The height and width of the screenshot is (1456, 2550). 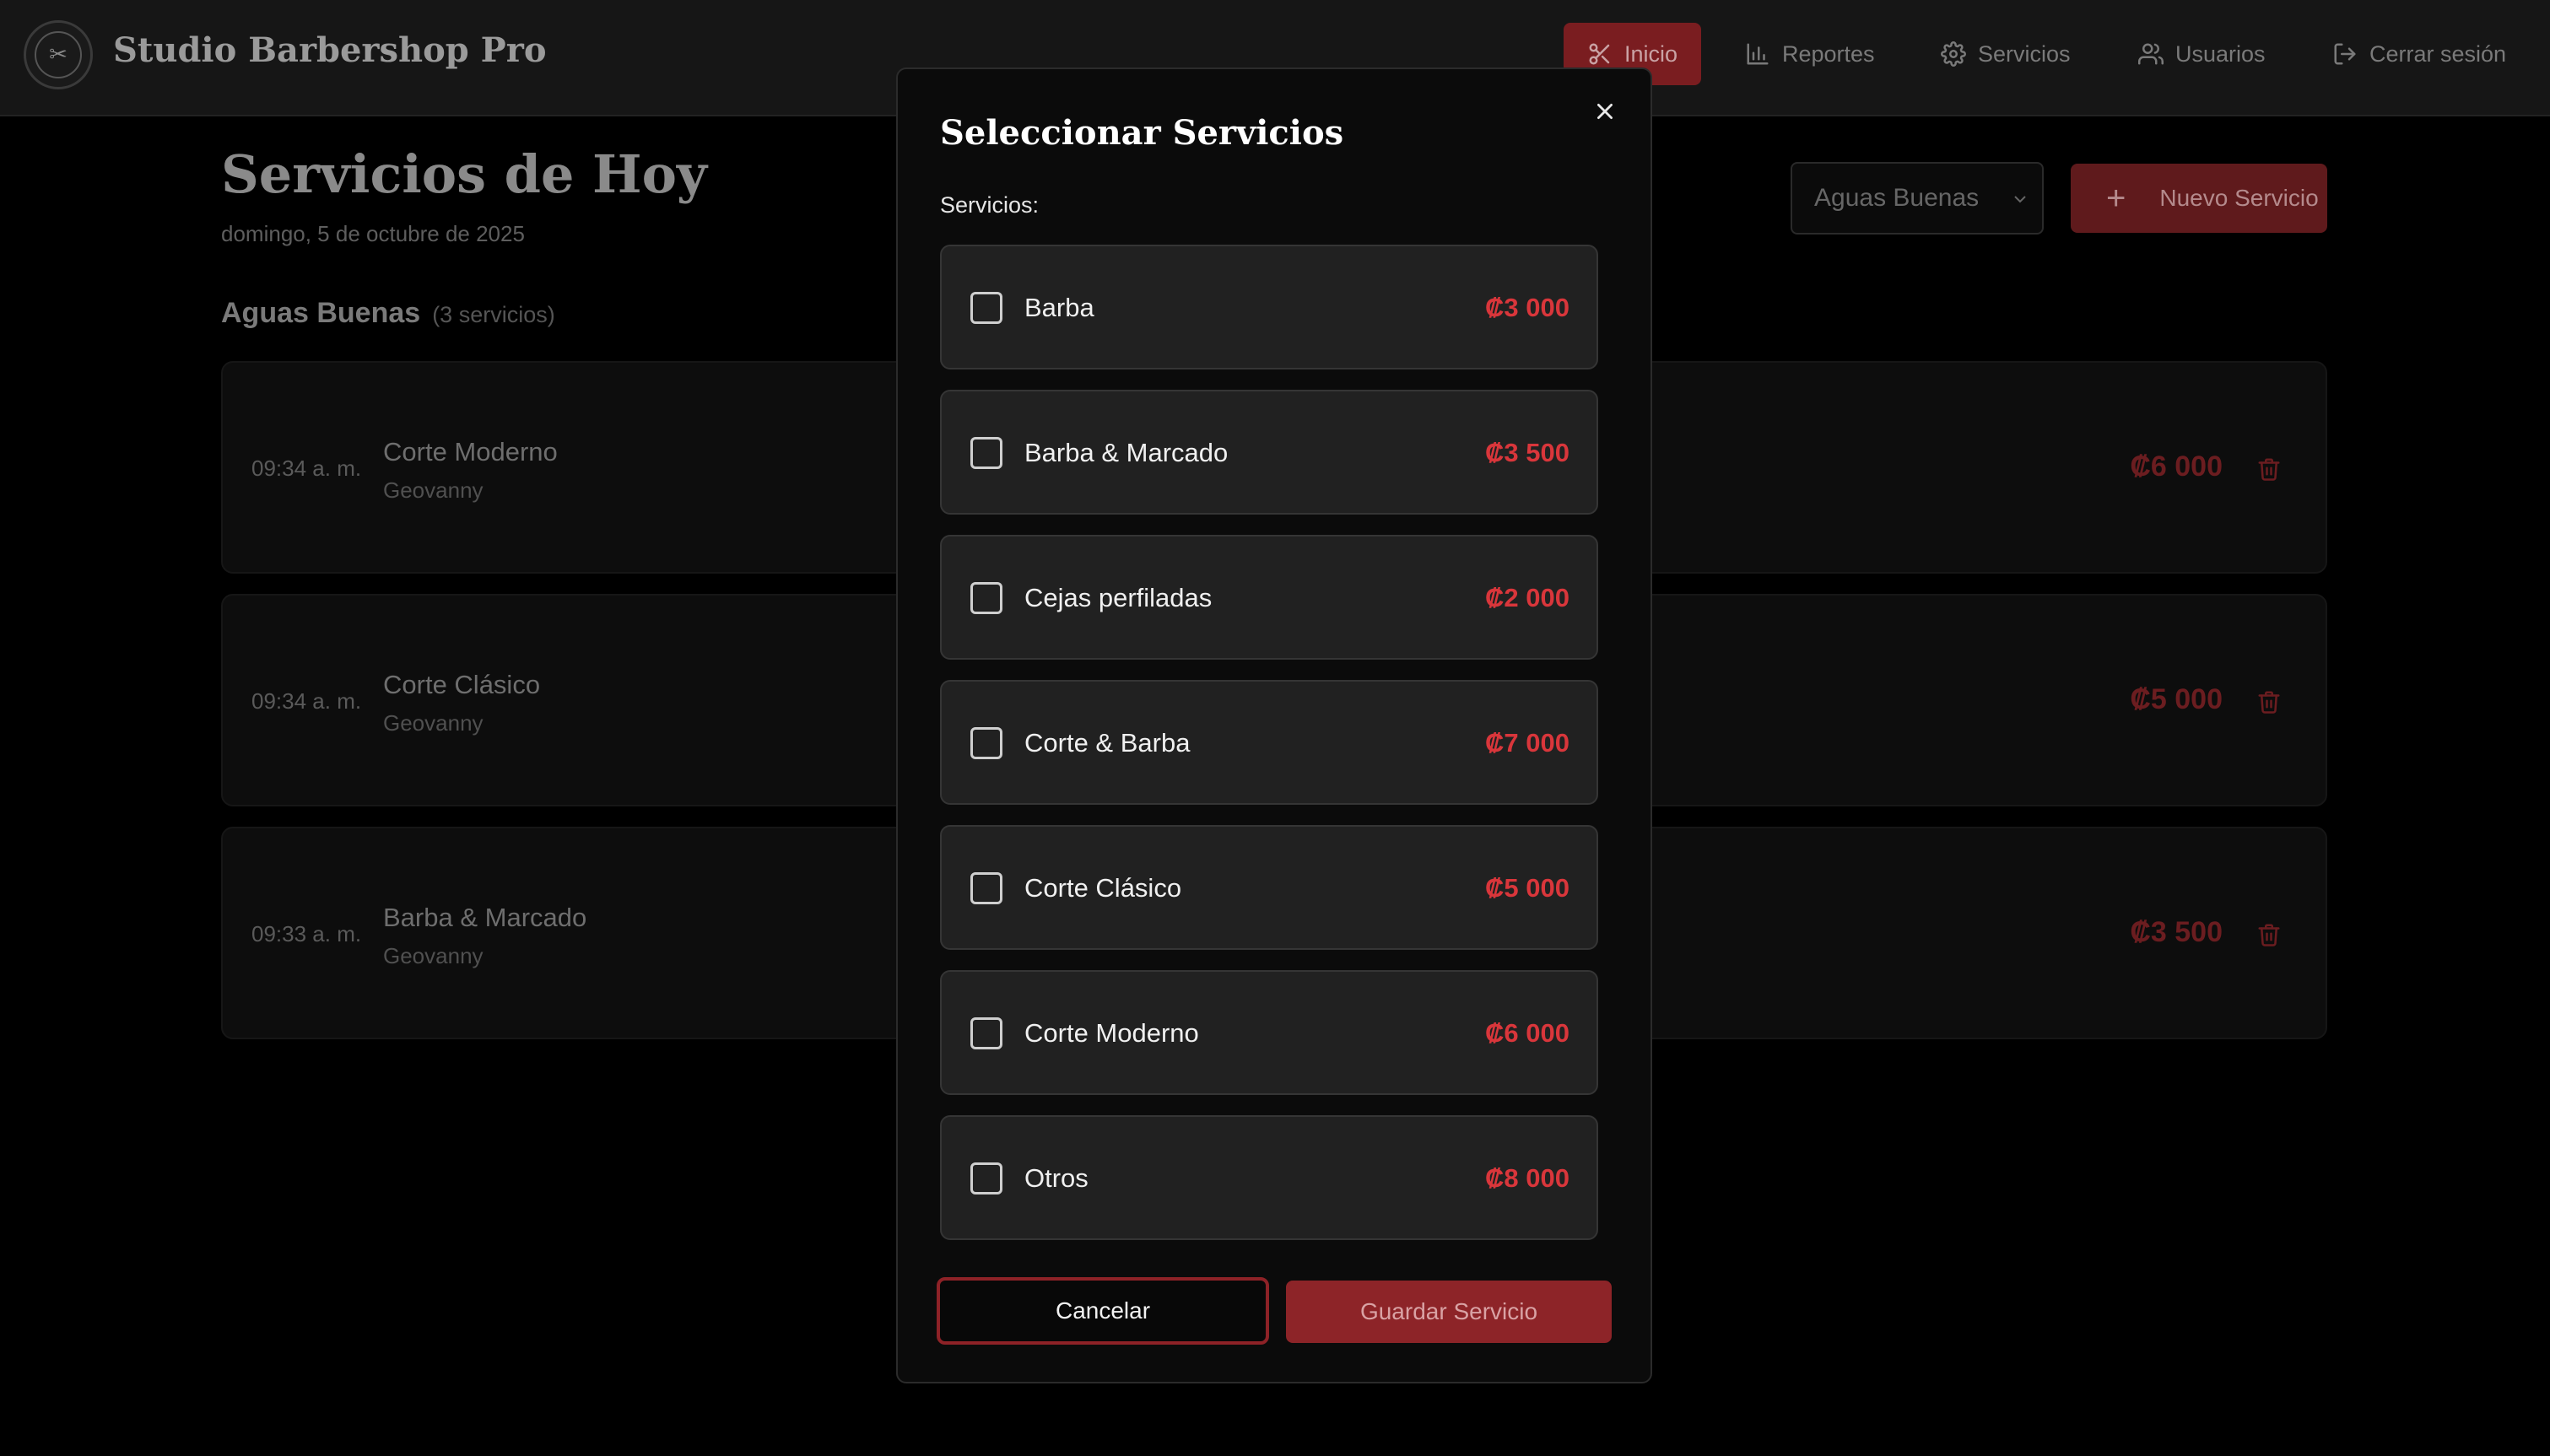 What do you see at coordinates (1527, 597) in the screenshot?
I see `option-price: ₡2 000` at bounding box center [1527, 597].